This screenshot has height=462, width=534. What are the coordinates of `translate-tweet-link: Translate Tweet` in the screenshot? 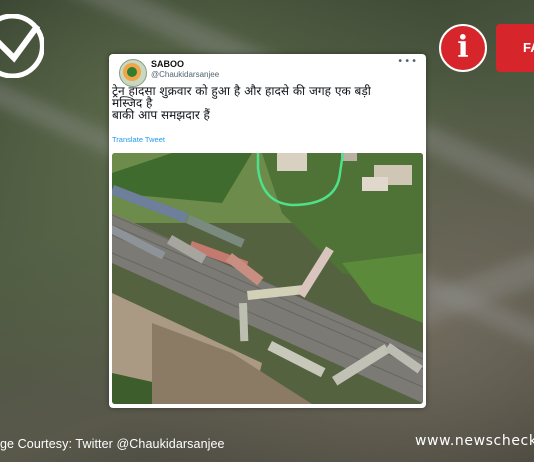 It's located at (138, 139).